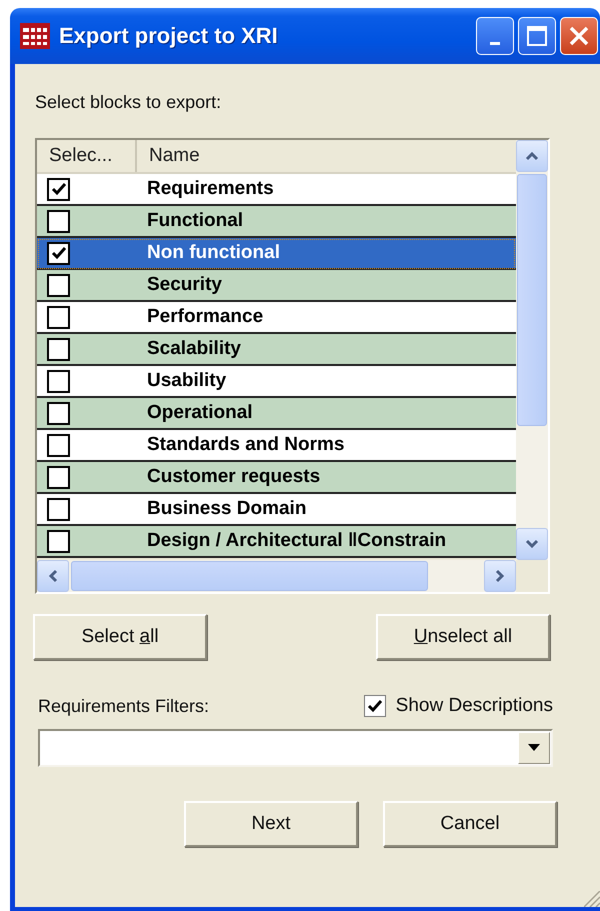 The height and width of the screenshot is (911, 600). I want to click on chevron-left-icon, so click(53, 576).